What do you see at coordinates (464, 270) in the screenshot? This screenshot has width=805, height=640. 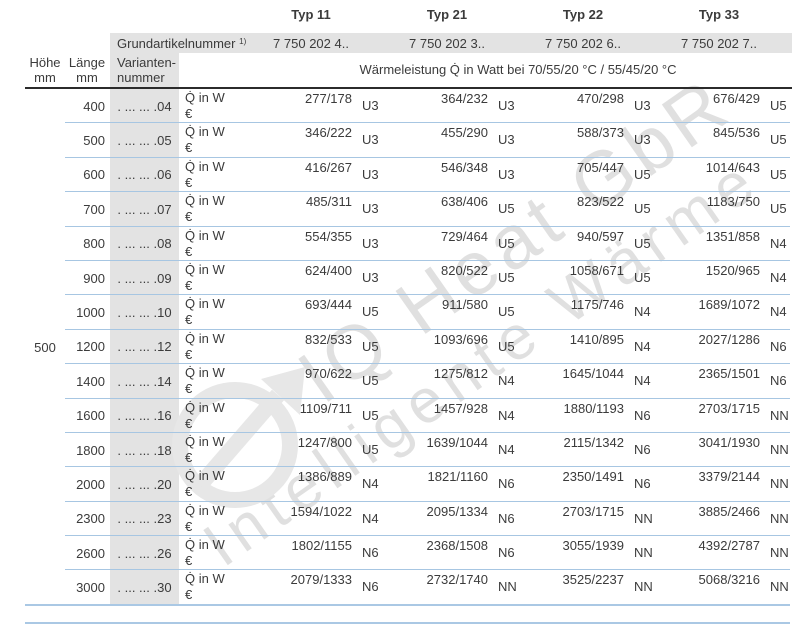 I see `typ21-watt-value: 820/522` at bounding box center [464, 270].